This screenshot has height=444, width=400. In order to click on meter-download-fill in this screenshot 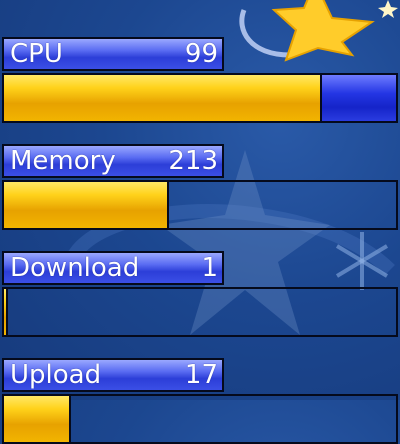, I will do `click(6, 312)`.